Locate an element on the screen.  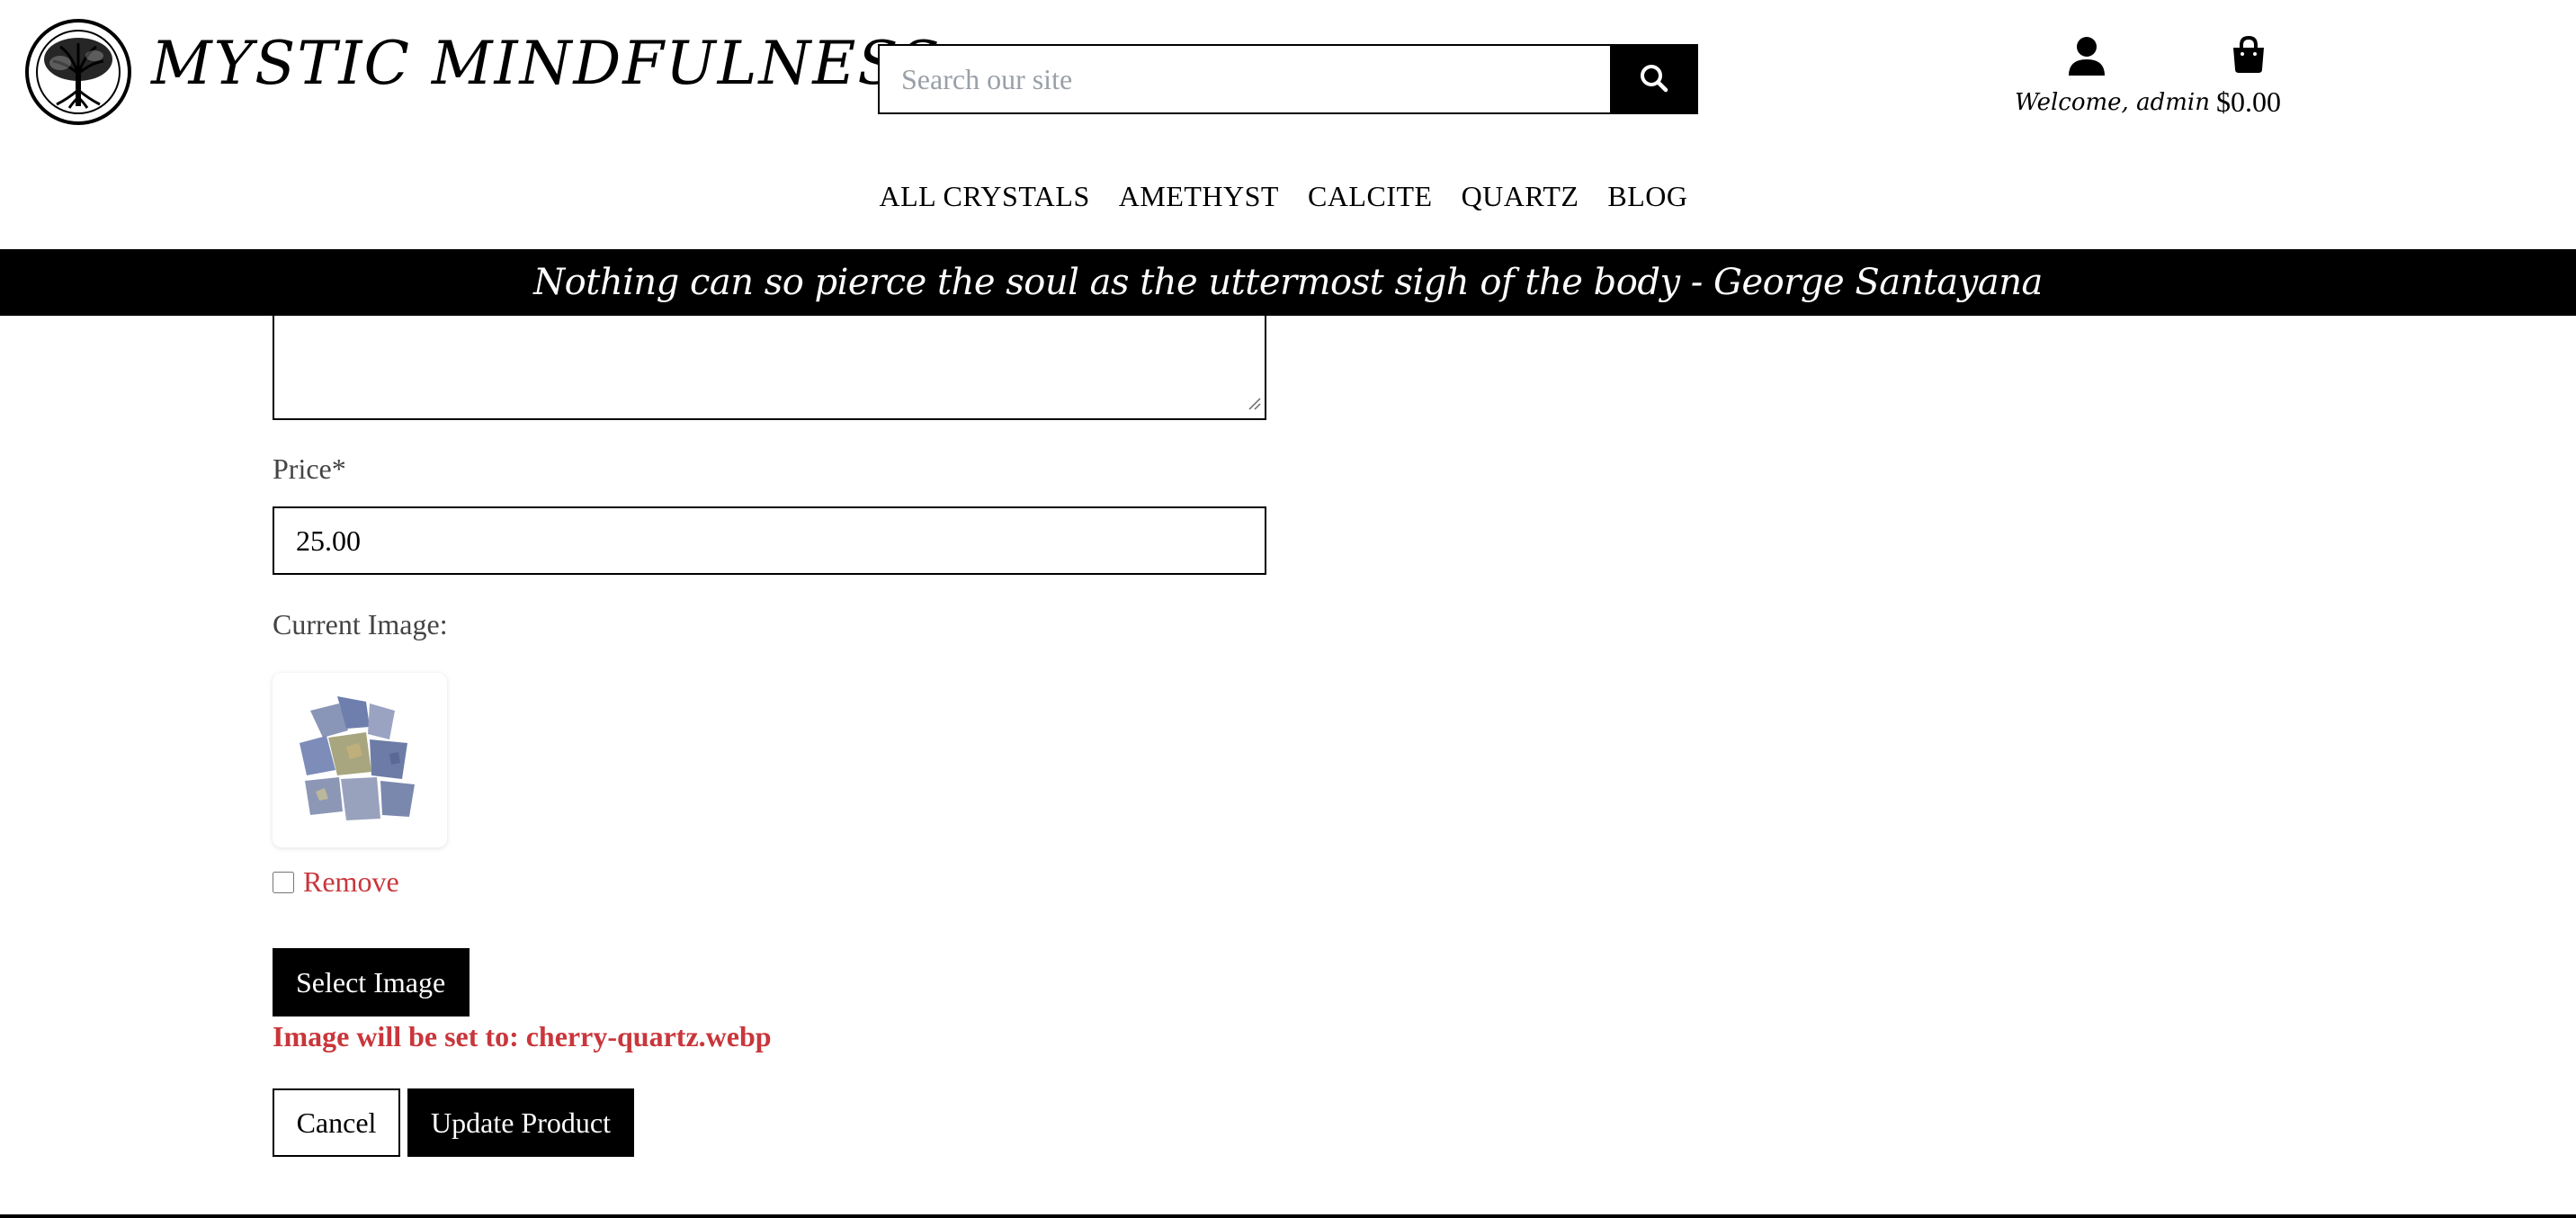
account-menu: Welcome, admin is located at coordinates (2112, 76).